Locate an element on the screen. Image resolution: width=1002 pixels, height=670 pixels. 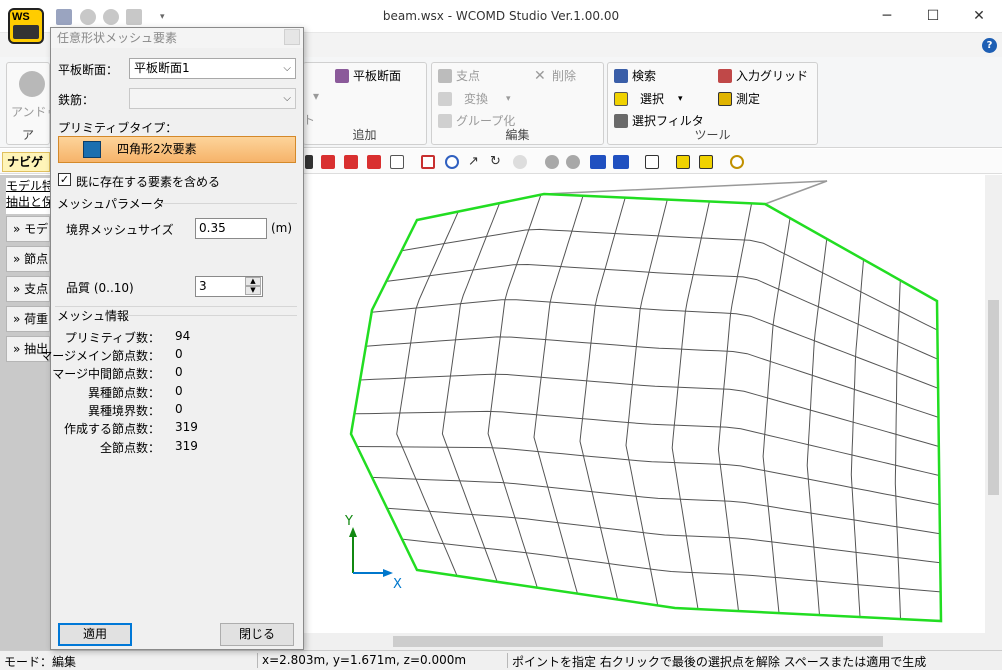
support-icon is located at coordinates (445, 75).